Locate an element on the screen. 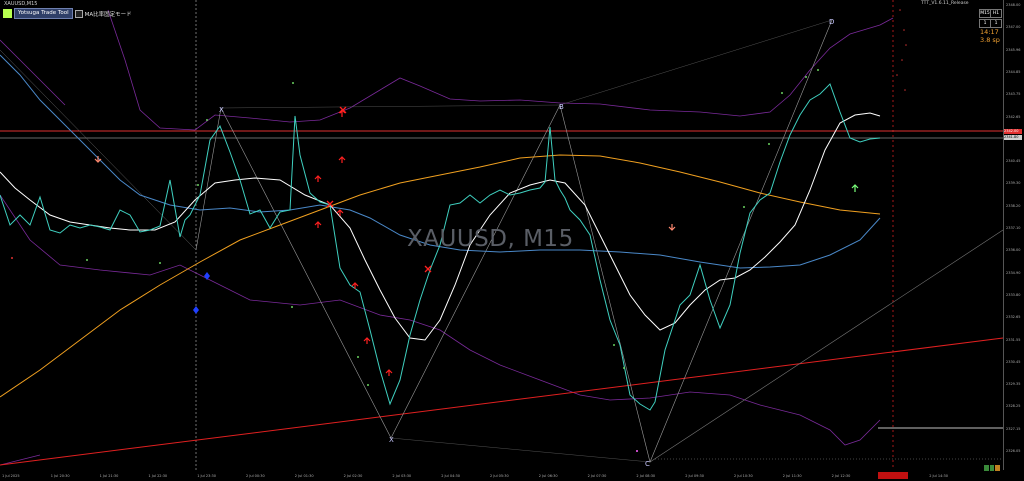 The width and height of the screenshot is (1024, 481). time-tick: 1 Jul 21:30 is located at coordinates (109, 476).